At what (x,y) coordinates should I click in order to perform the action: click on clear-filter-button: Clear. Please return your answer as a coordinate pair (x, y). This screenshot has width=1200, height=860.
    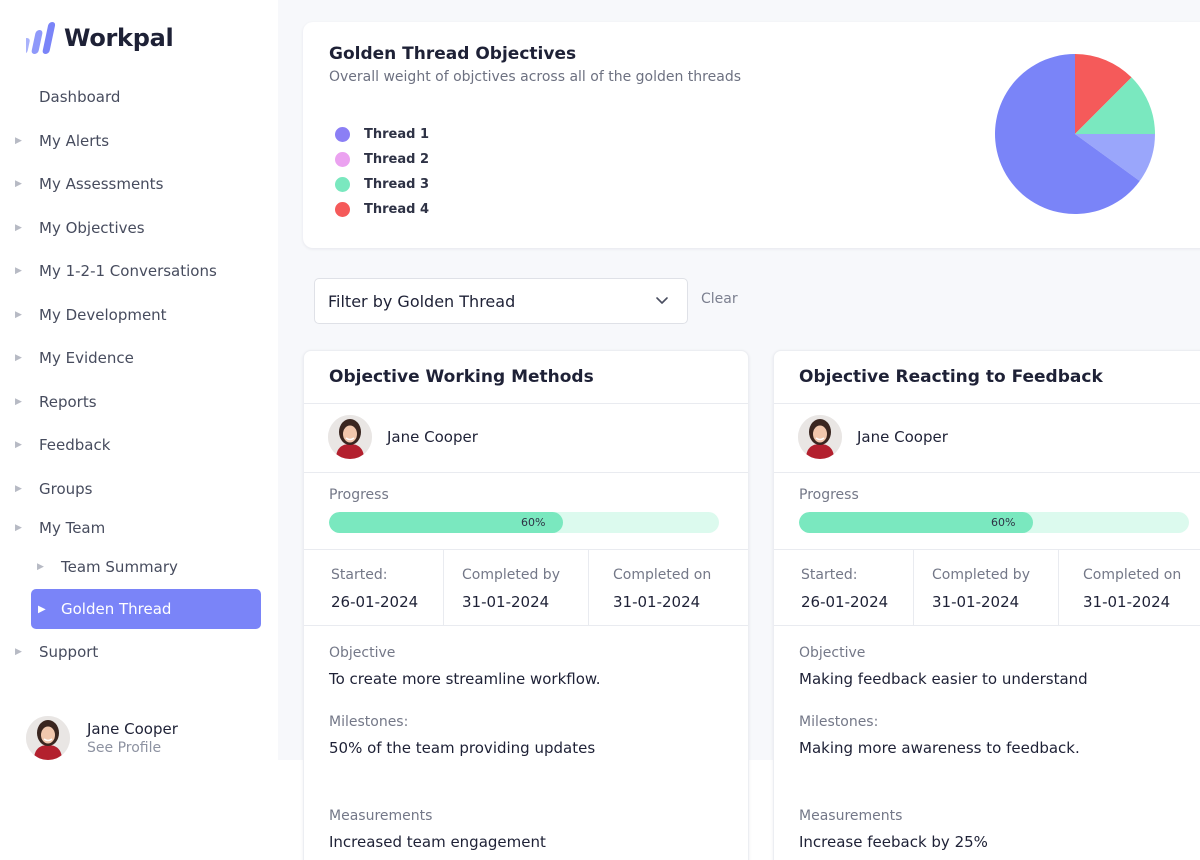
    Looking at the image, I should click on (719, 299).